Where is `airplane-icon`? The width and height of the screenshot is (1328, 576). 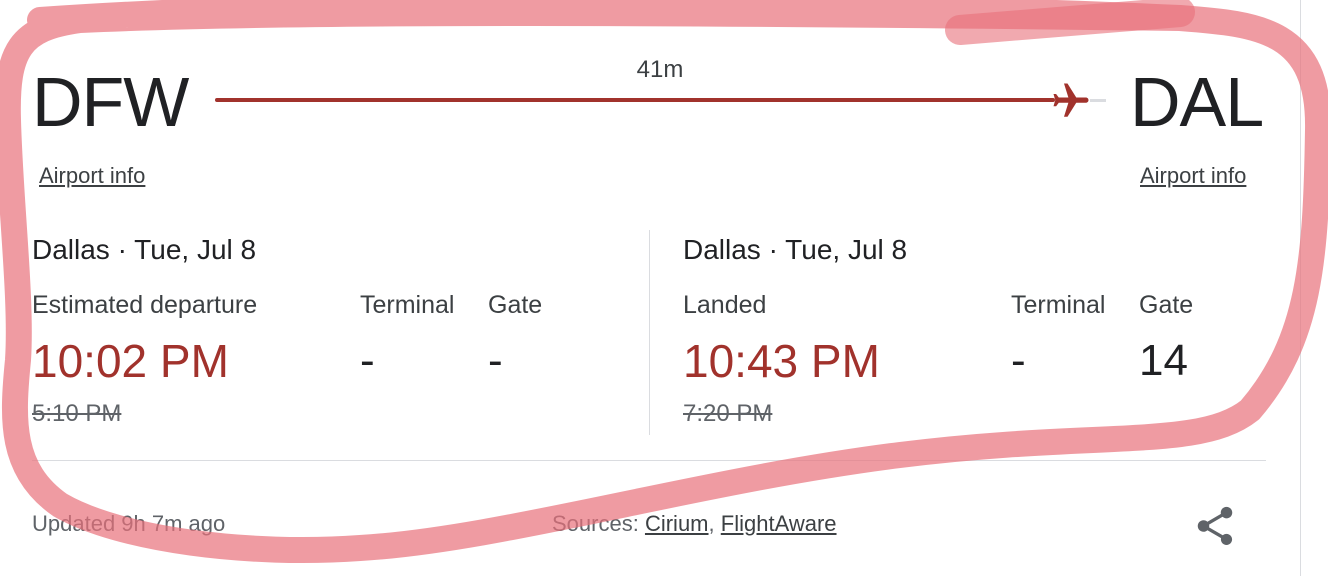 airplane-icon is located at coordinates (1071, 100).